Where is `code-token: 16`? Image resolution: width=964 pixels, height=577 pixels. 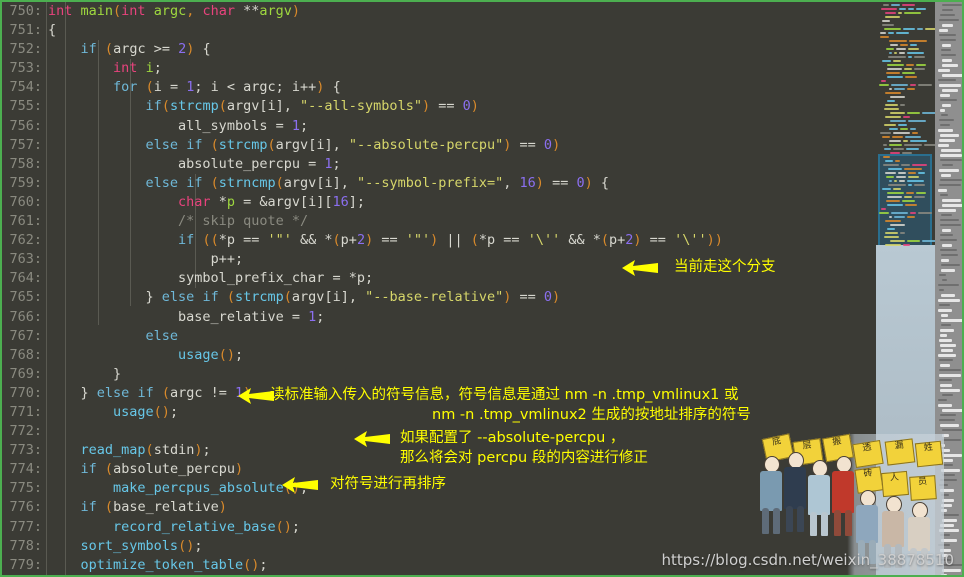 code-token: 16 is located at coordinates (340, 201).